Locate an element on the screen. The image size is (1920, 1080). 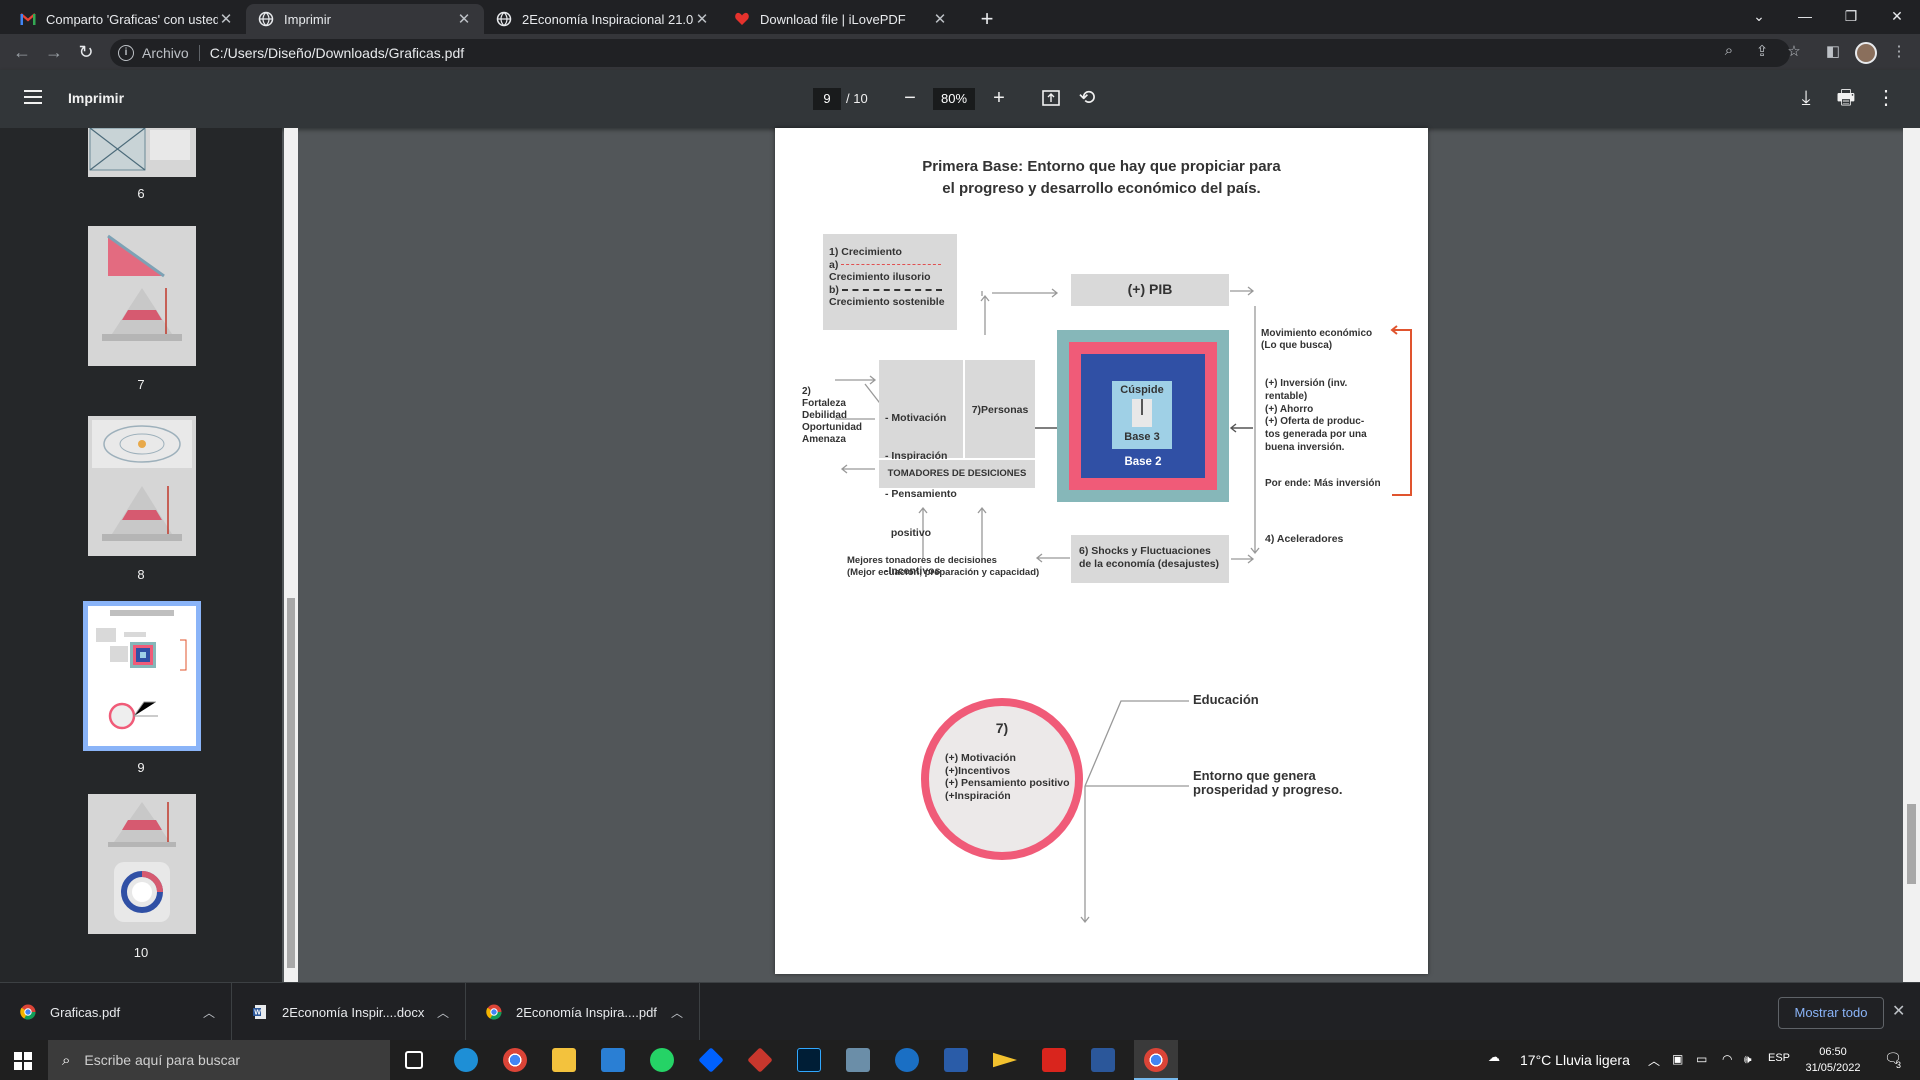
share-icon: ⇪ is located at coordinates (1762, 51).